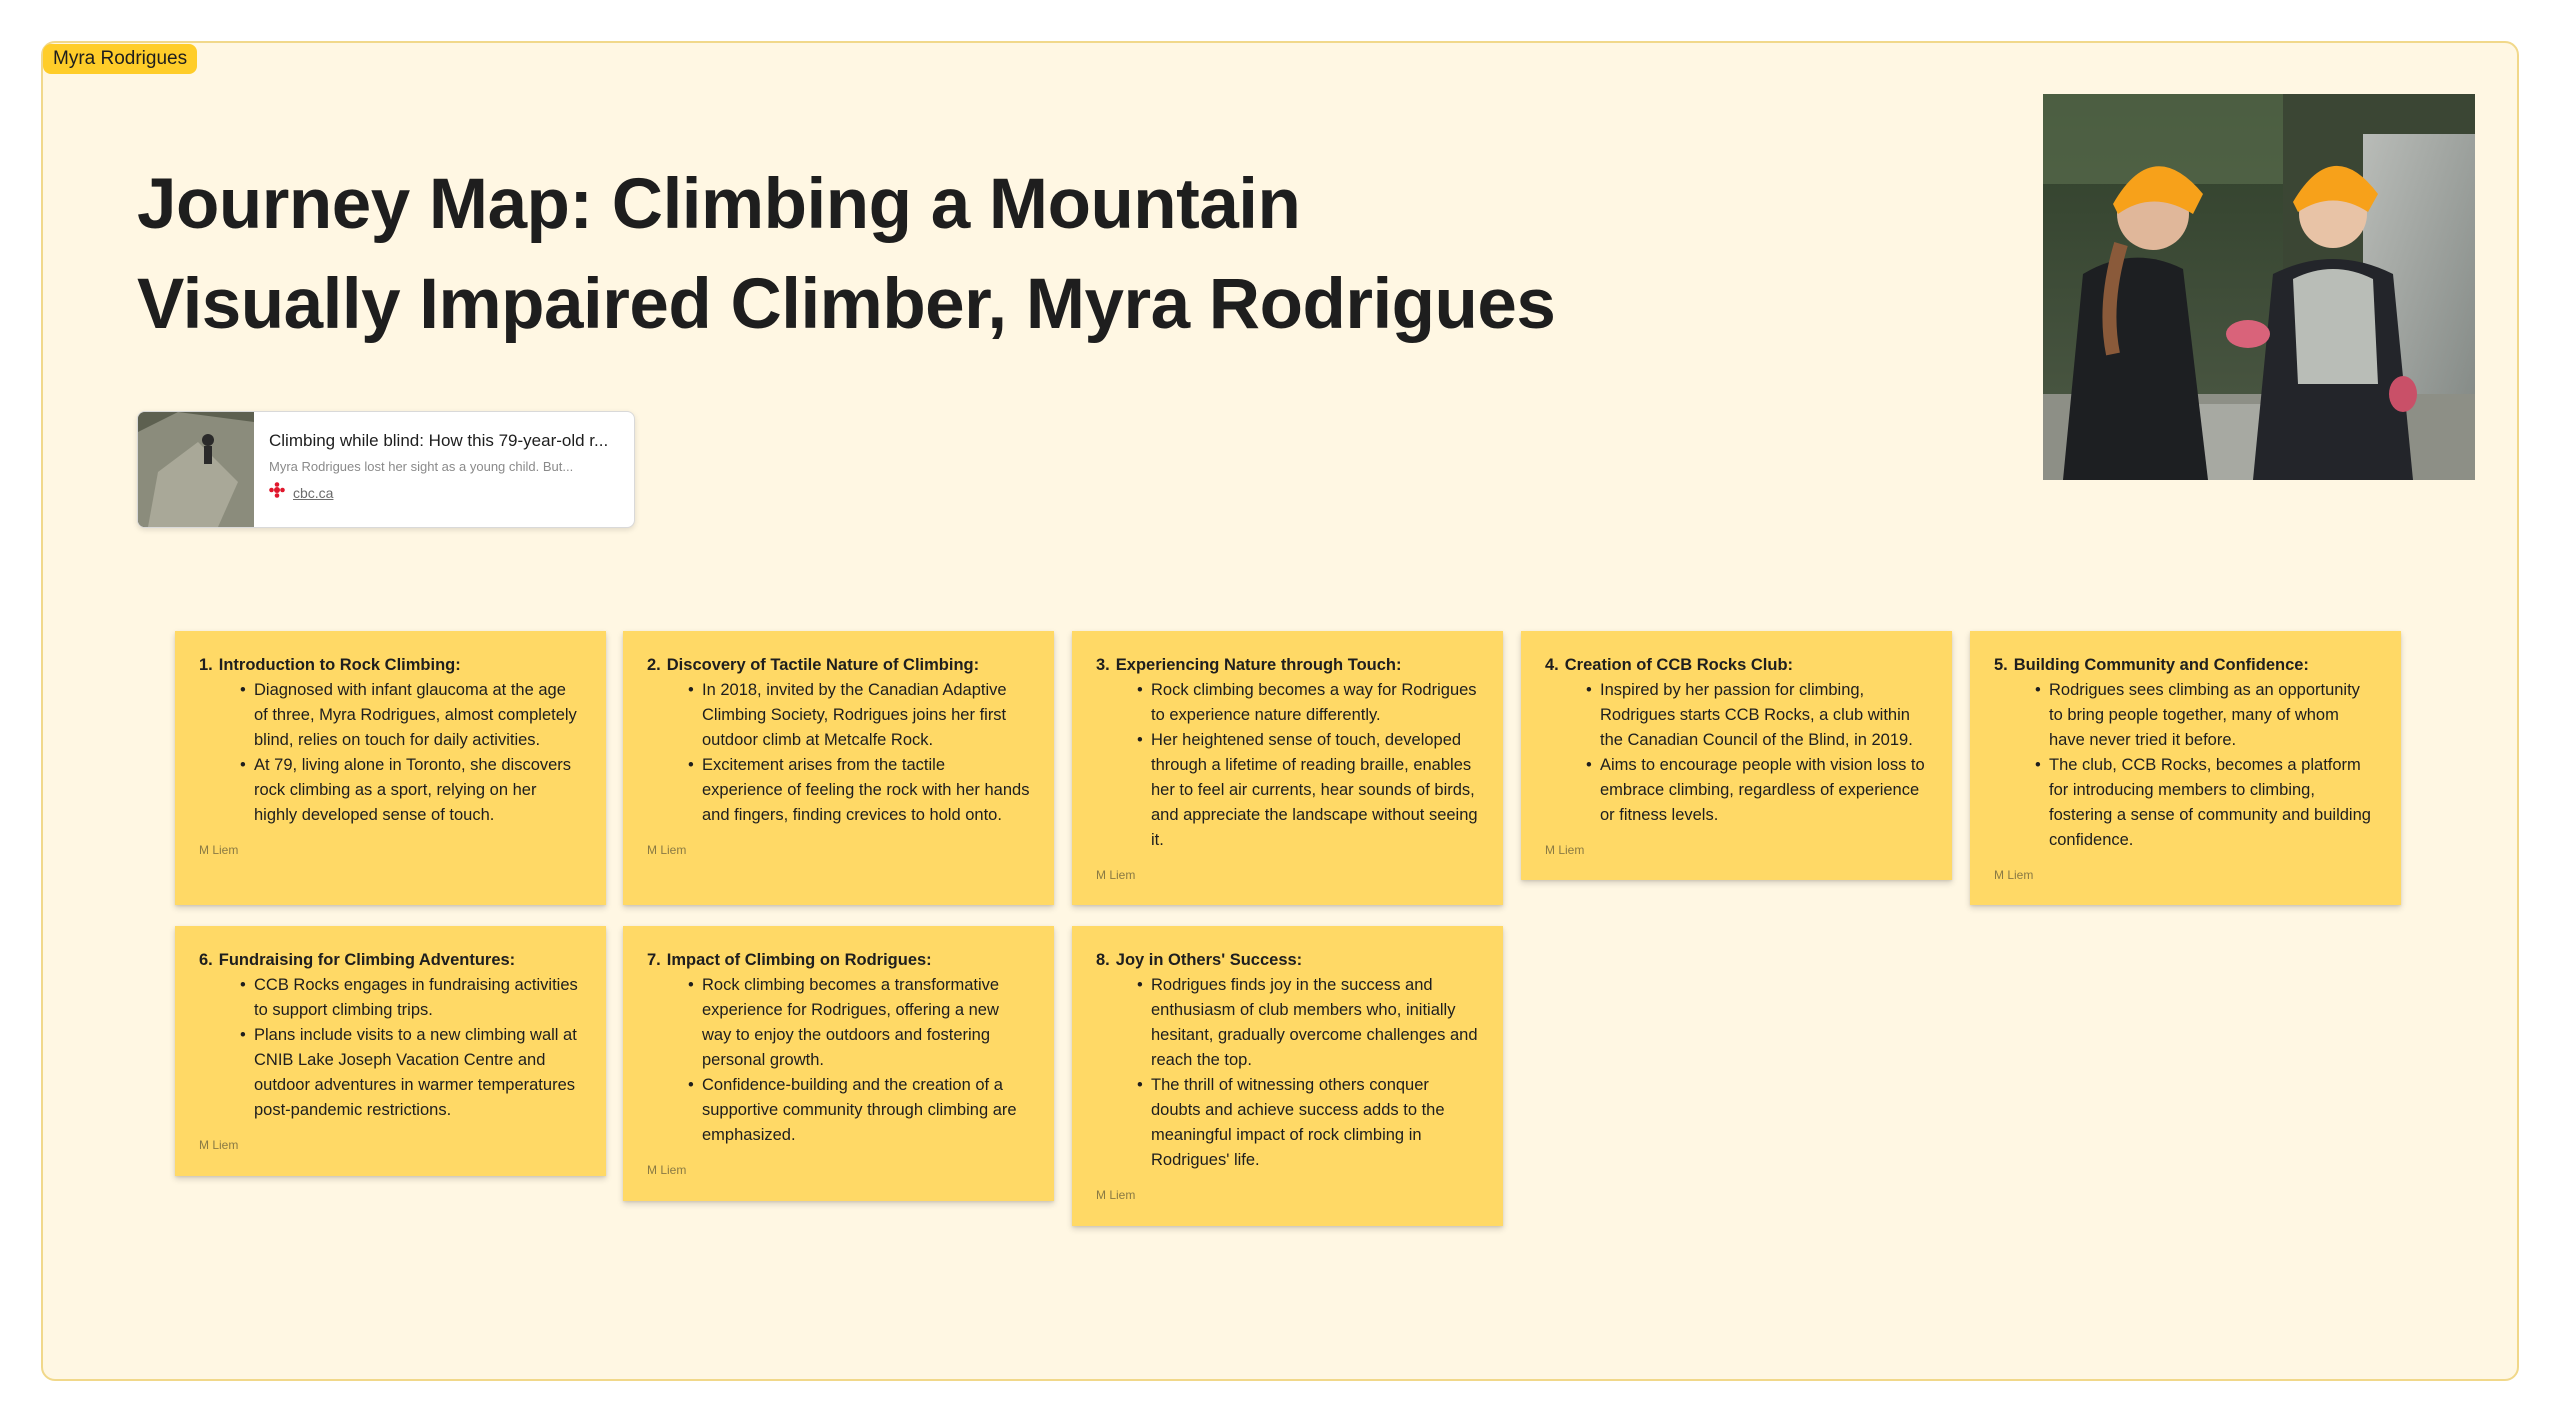  I want to click on sticky-title: 7. Impact of Climbing on Rodrigues:, so click(838, 960).